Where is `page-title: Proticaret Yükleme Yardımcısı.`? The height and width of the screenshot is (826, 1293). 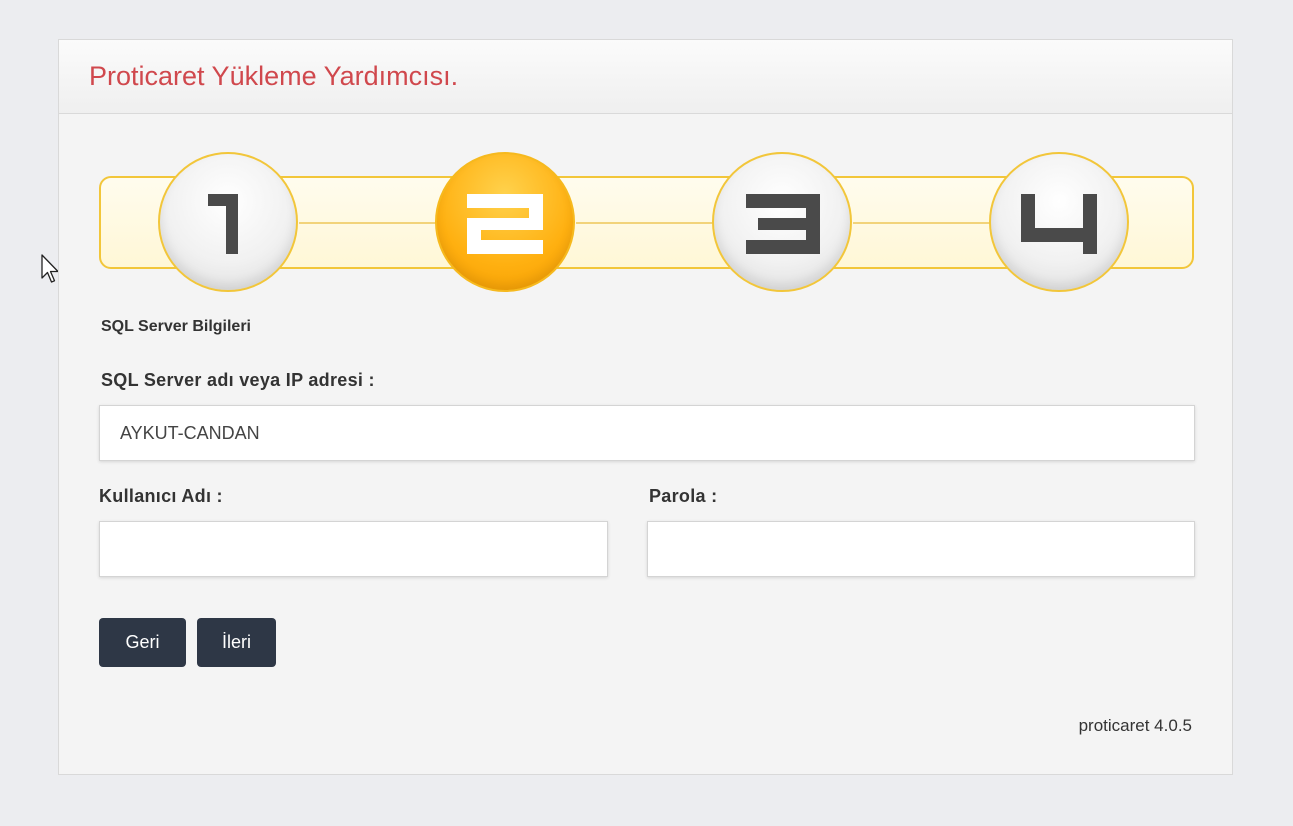
page-title: Proticaret Yükleme Yardımcısı. is located at coordinates (274, 76).